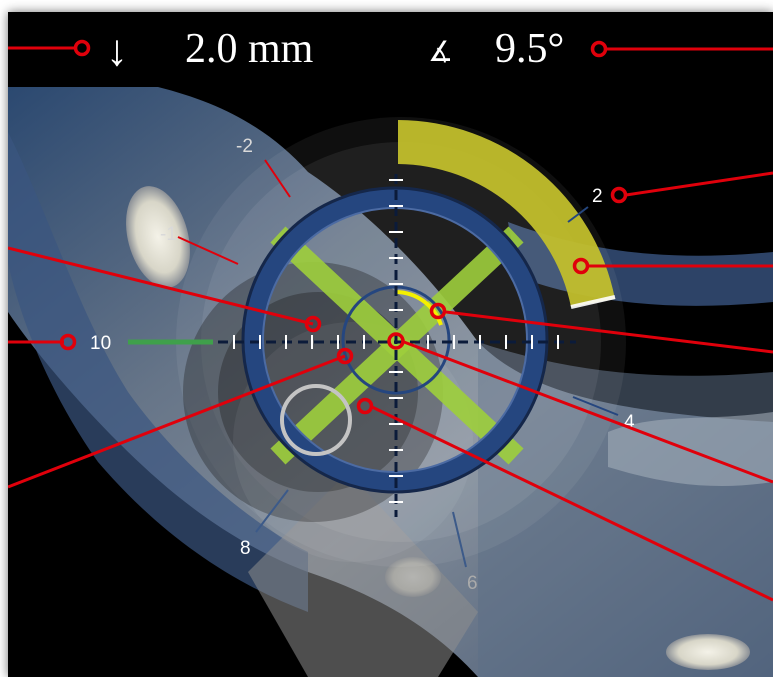 Image resolution: width=773 pixels, height=677 pixels. Describe the element at coordinates (599, 49) in the screenshot. I see `callout-marker-angle` at that location.